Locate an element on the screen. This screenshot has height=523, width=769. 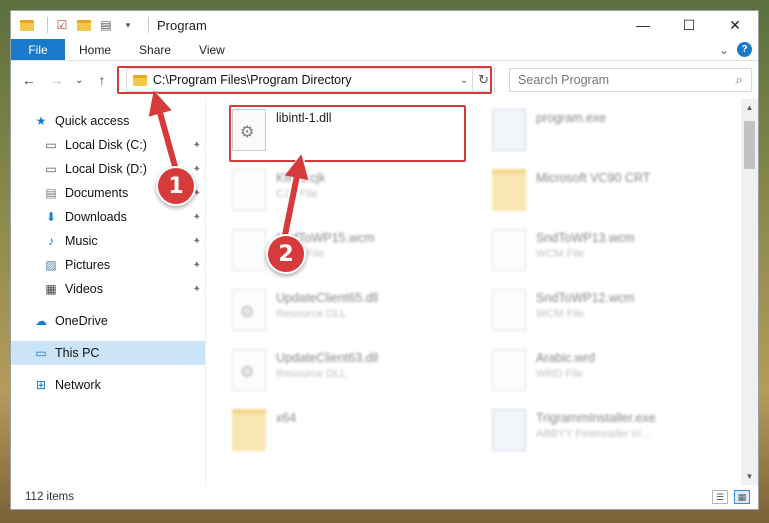
tab-file: File is located at coordinates (38, 49).